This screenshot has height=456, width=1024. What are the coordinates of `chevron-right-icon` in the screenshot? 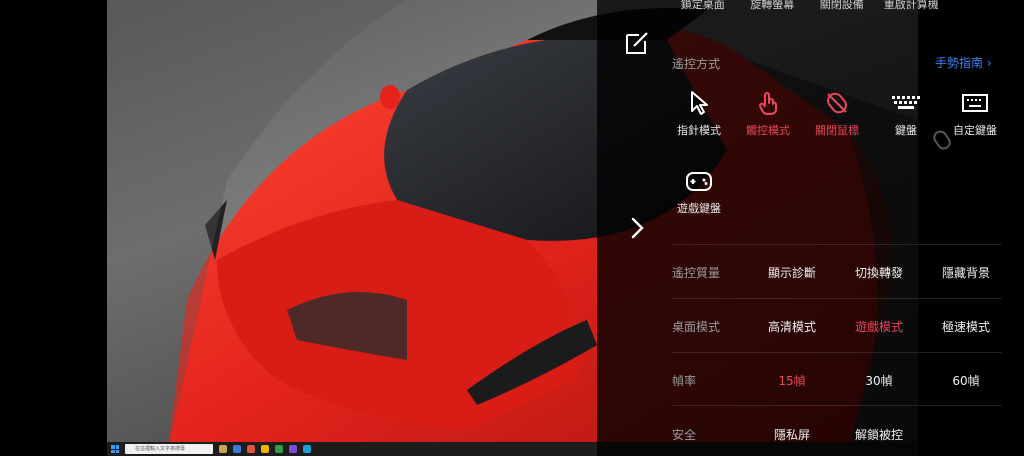 It's located at (637, 228).